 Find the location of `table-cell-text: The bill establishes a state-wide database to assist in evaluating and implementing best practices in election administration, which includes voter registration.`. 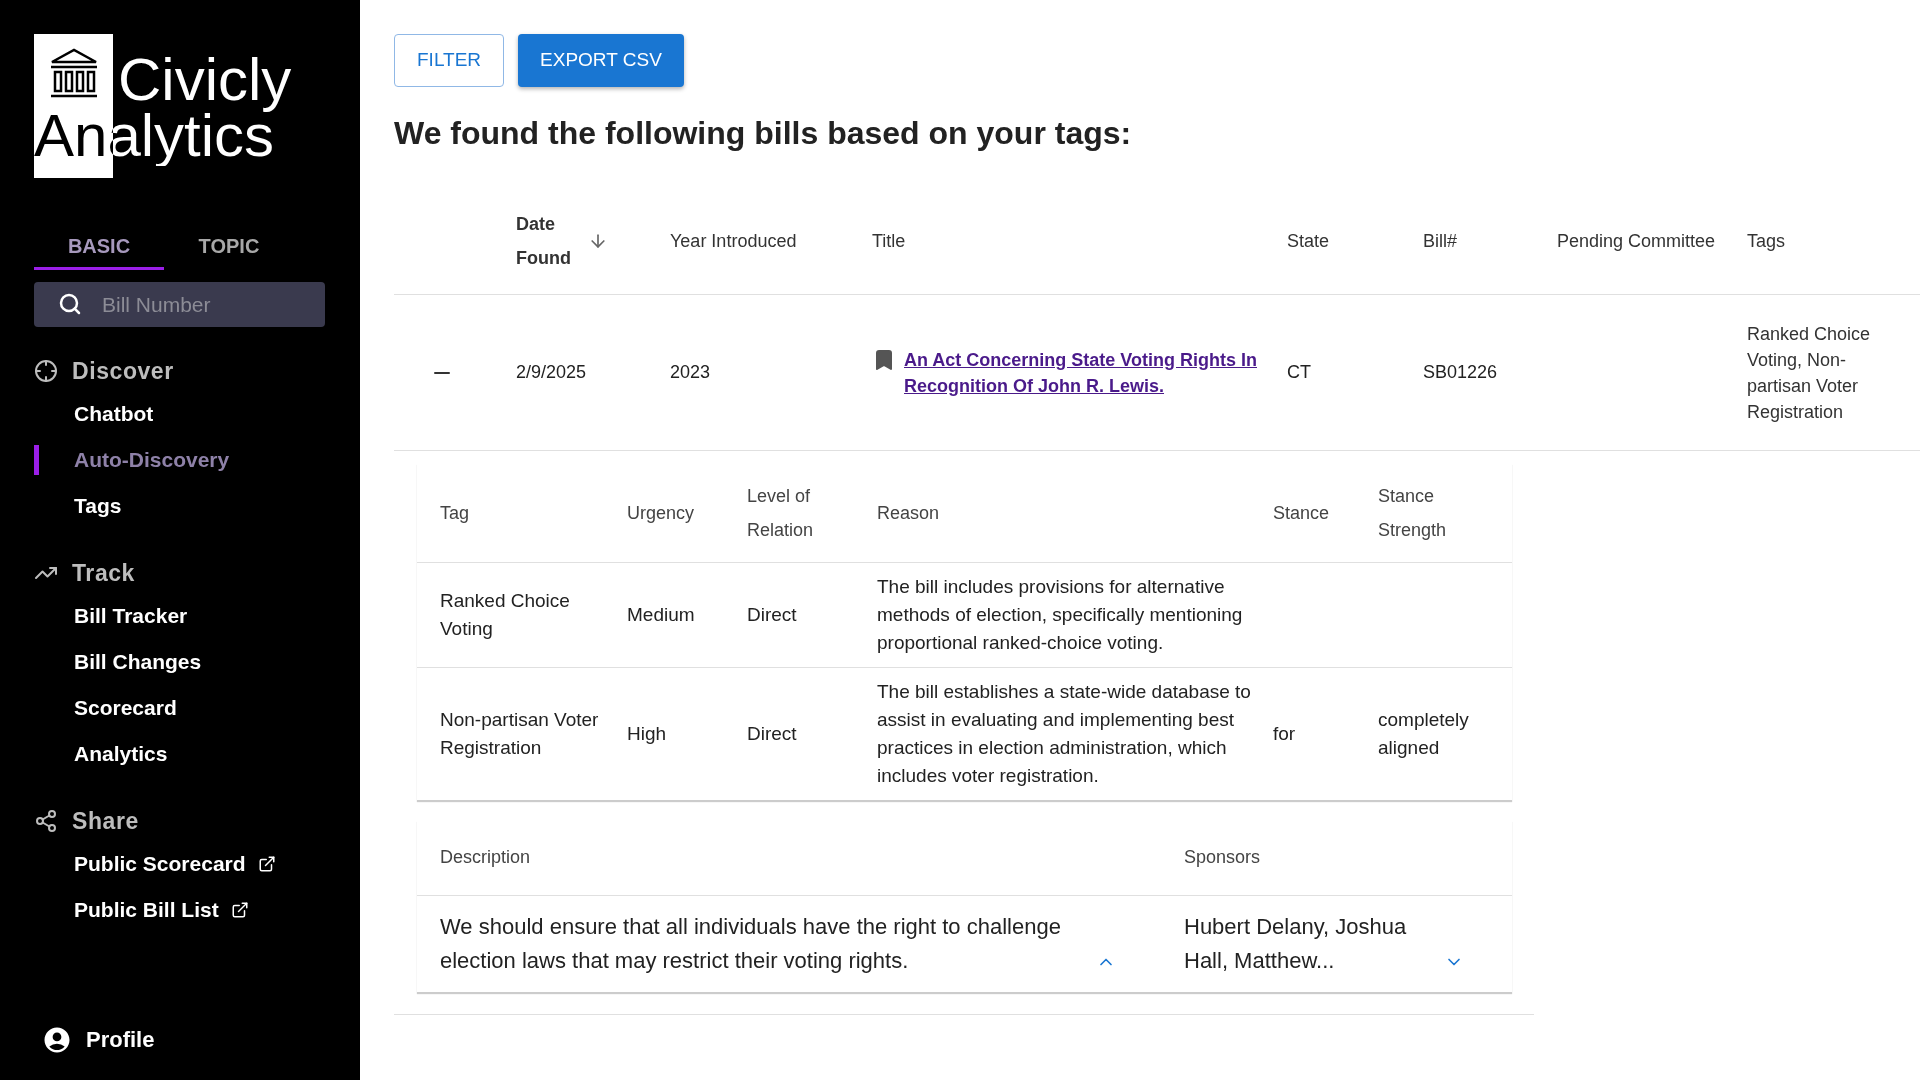

table-cell-text: The bill establishes a state-wide database to assist in evaluating and implementing best practices in election administration, which includes voter registration. is located at coordinates (1064, 734).